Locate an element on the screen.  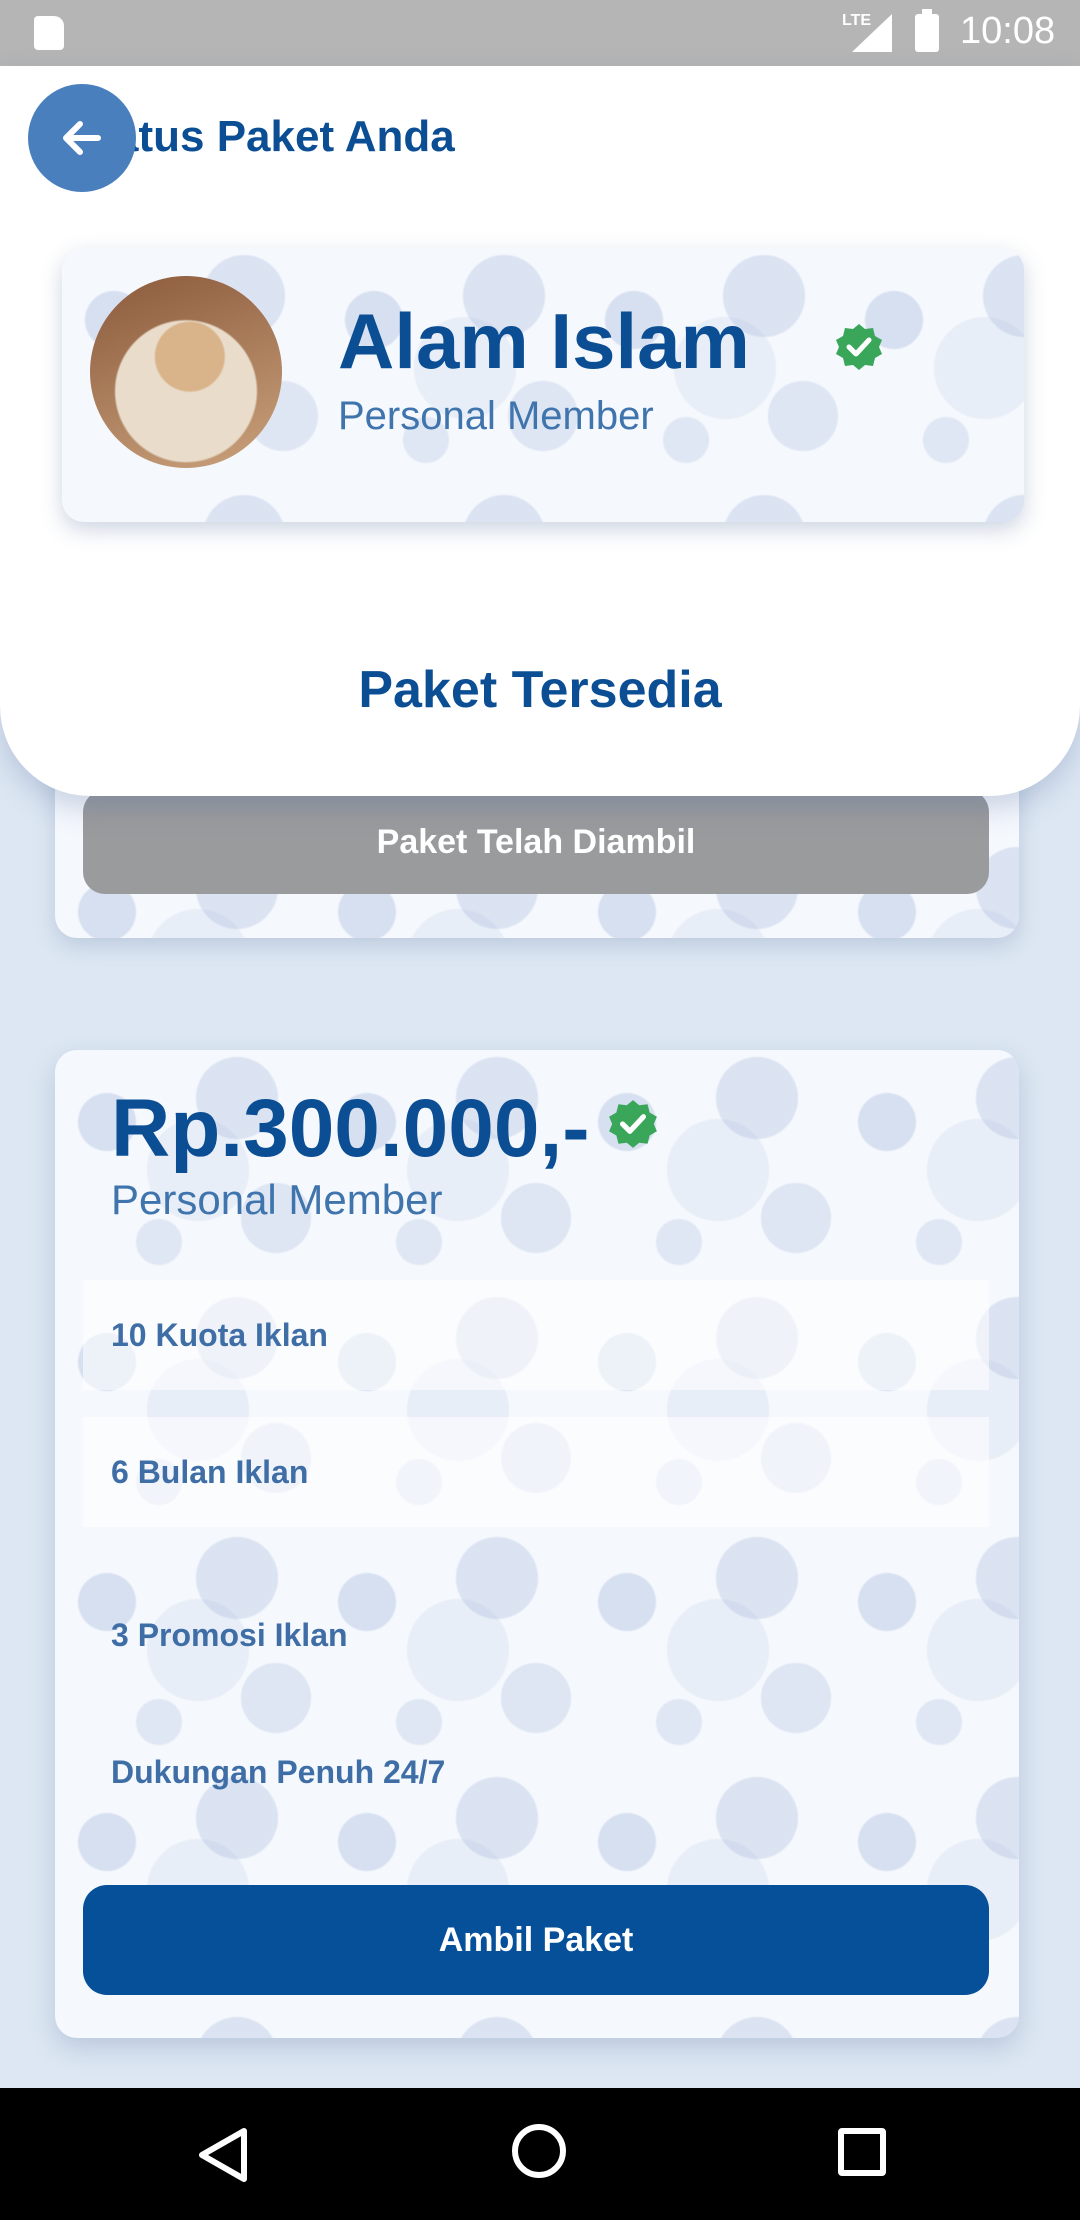
back-button is located at coordinates (82, 138).